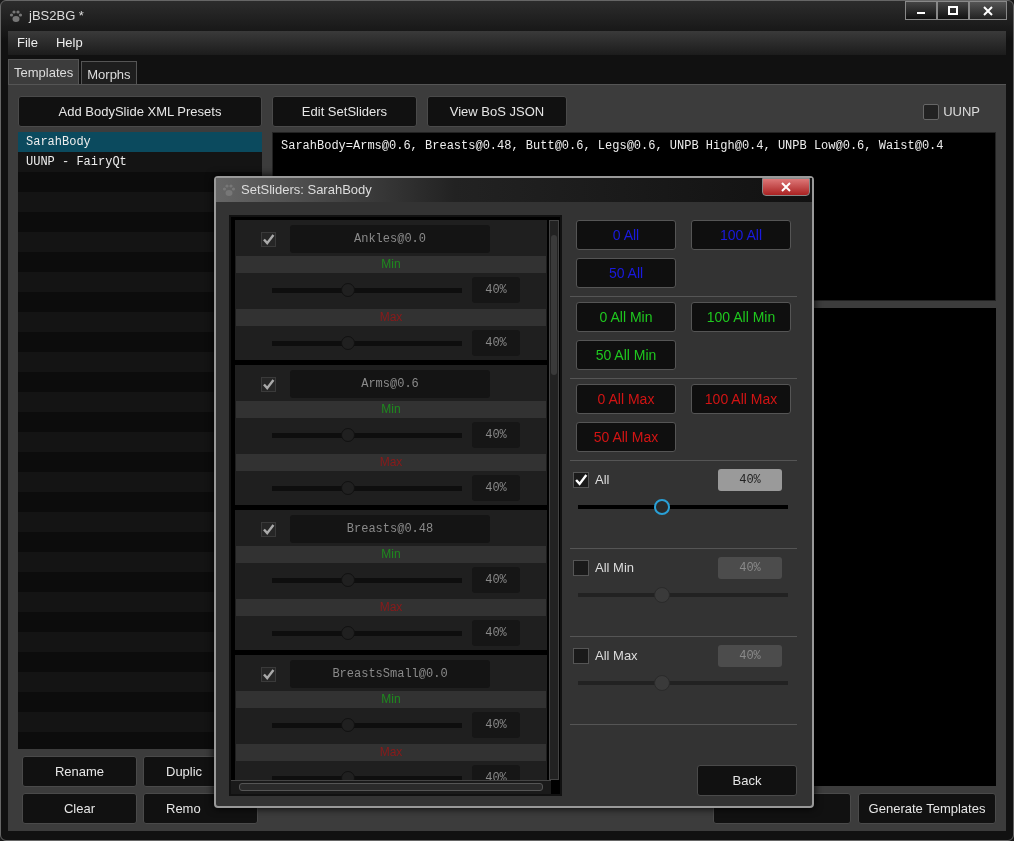 The width and height of the screenshot is (1014, 841). I want to click on preset-button: 50 All Min, so click(626, 355).